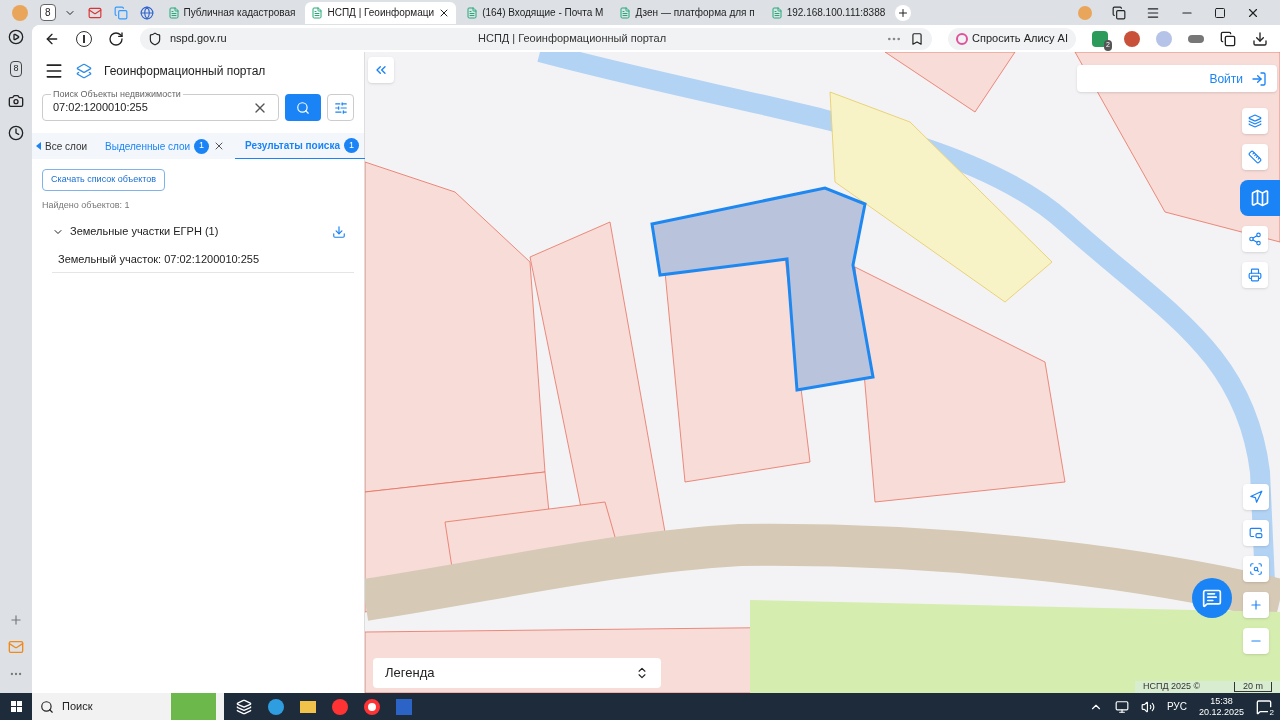 The width and height of the screenshot is (1280, 720). I want to click on browser-tab: 192.168.100.111:8388, so click(828, 12).